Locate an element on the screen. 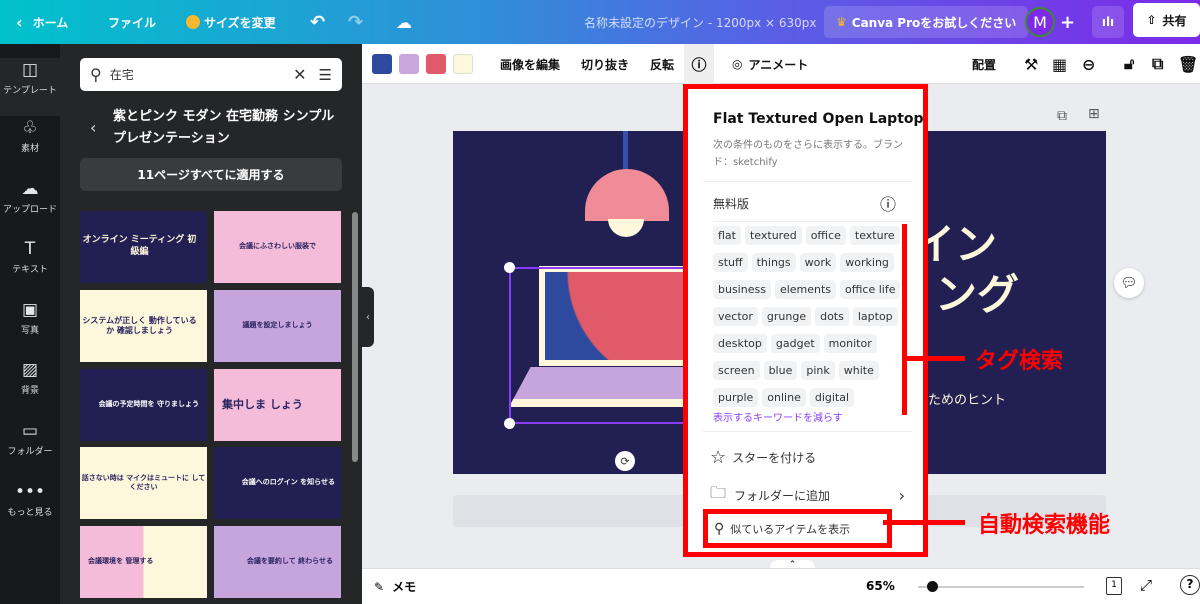 The image size is (1200, 604). zoom-slider-handle is located at coordinates (933, 586).